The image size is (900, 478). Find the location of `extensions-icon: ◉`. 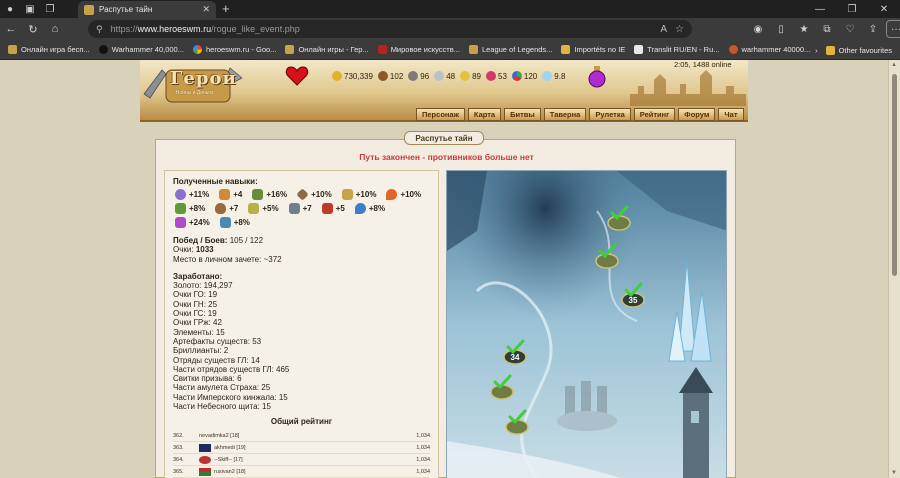

extensions-icon: ◉ is located at coordinates (758, 29).